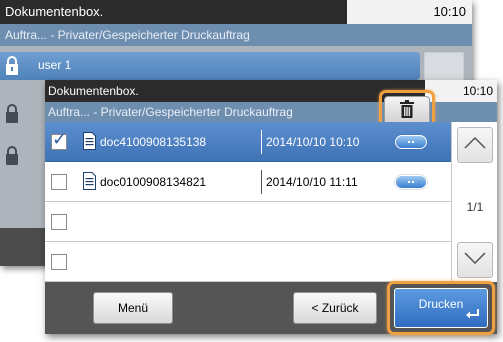 The image size is (503, 342). I want to click on screen-title: Dokumentenbox., so click(93, 91).